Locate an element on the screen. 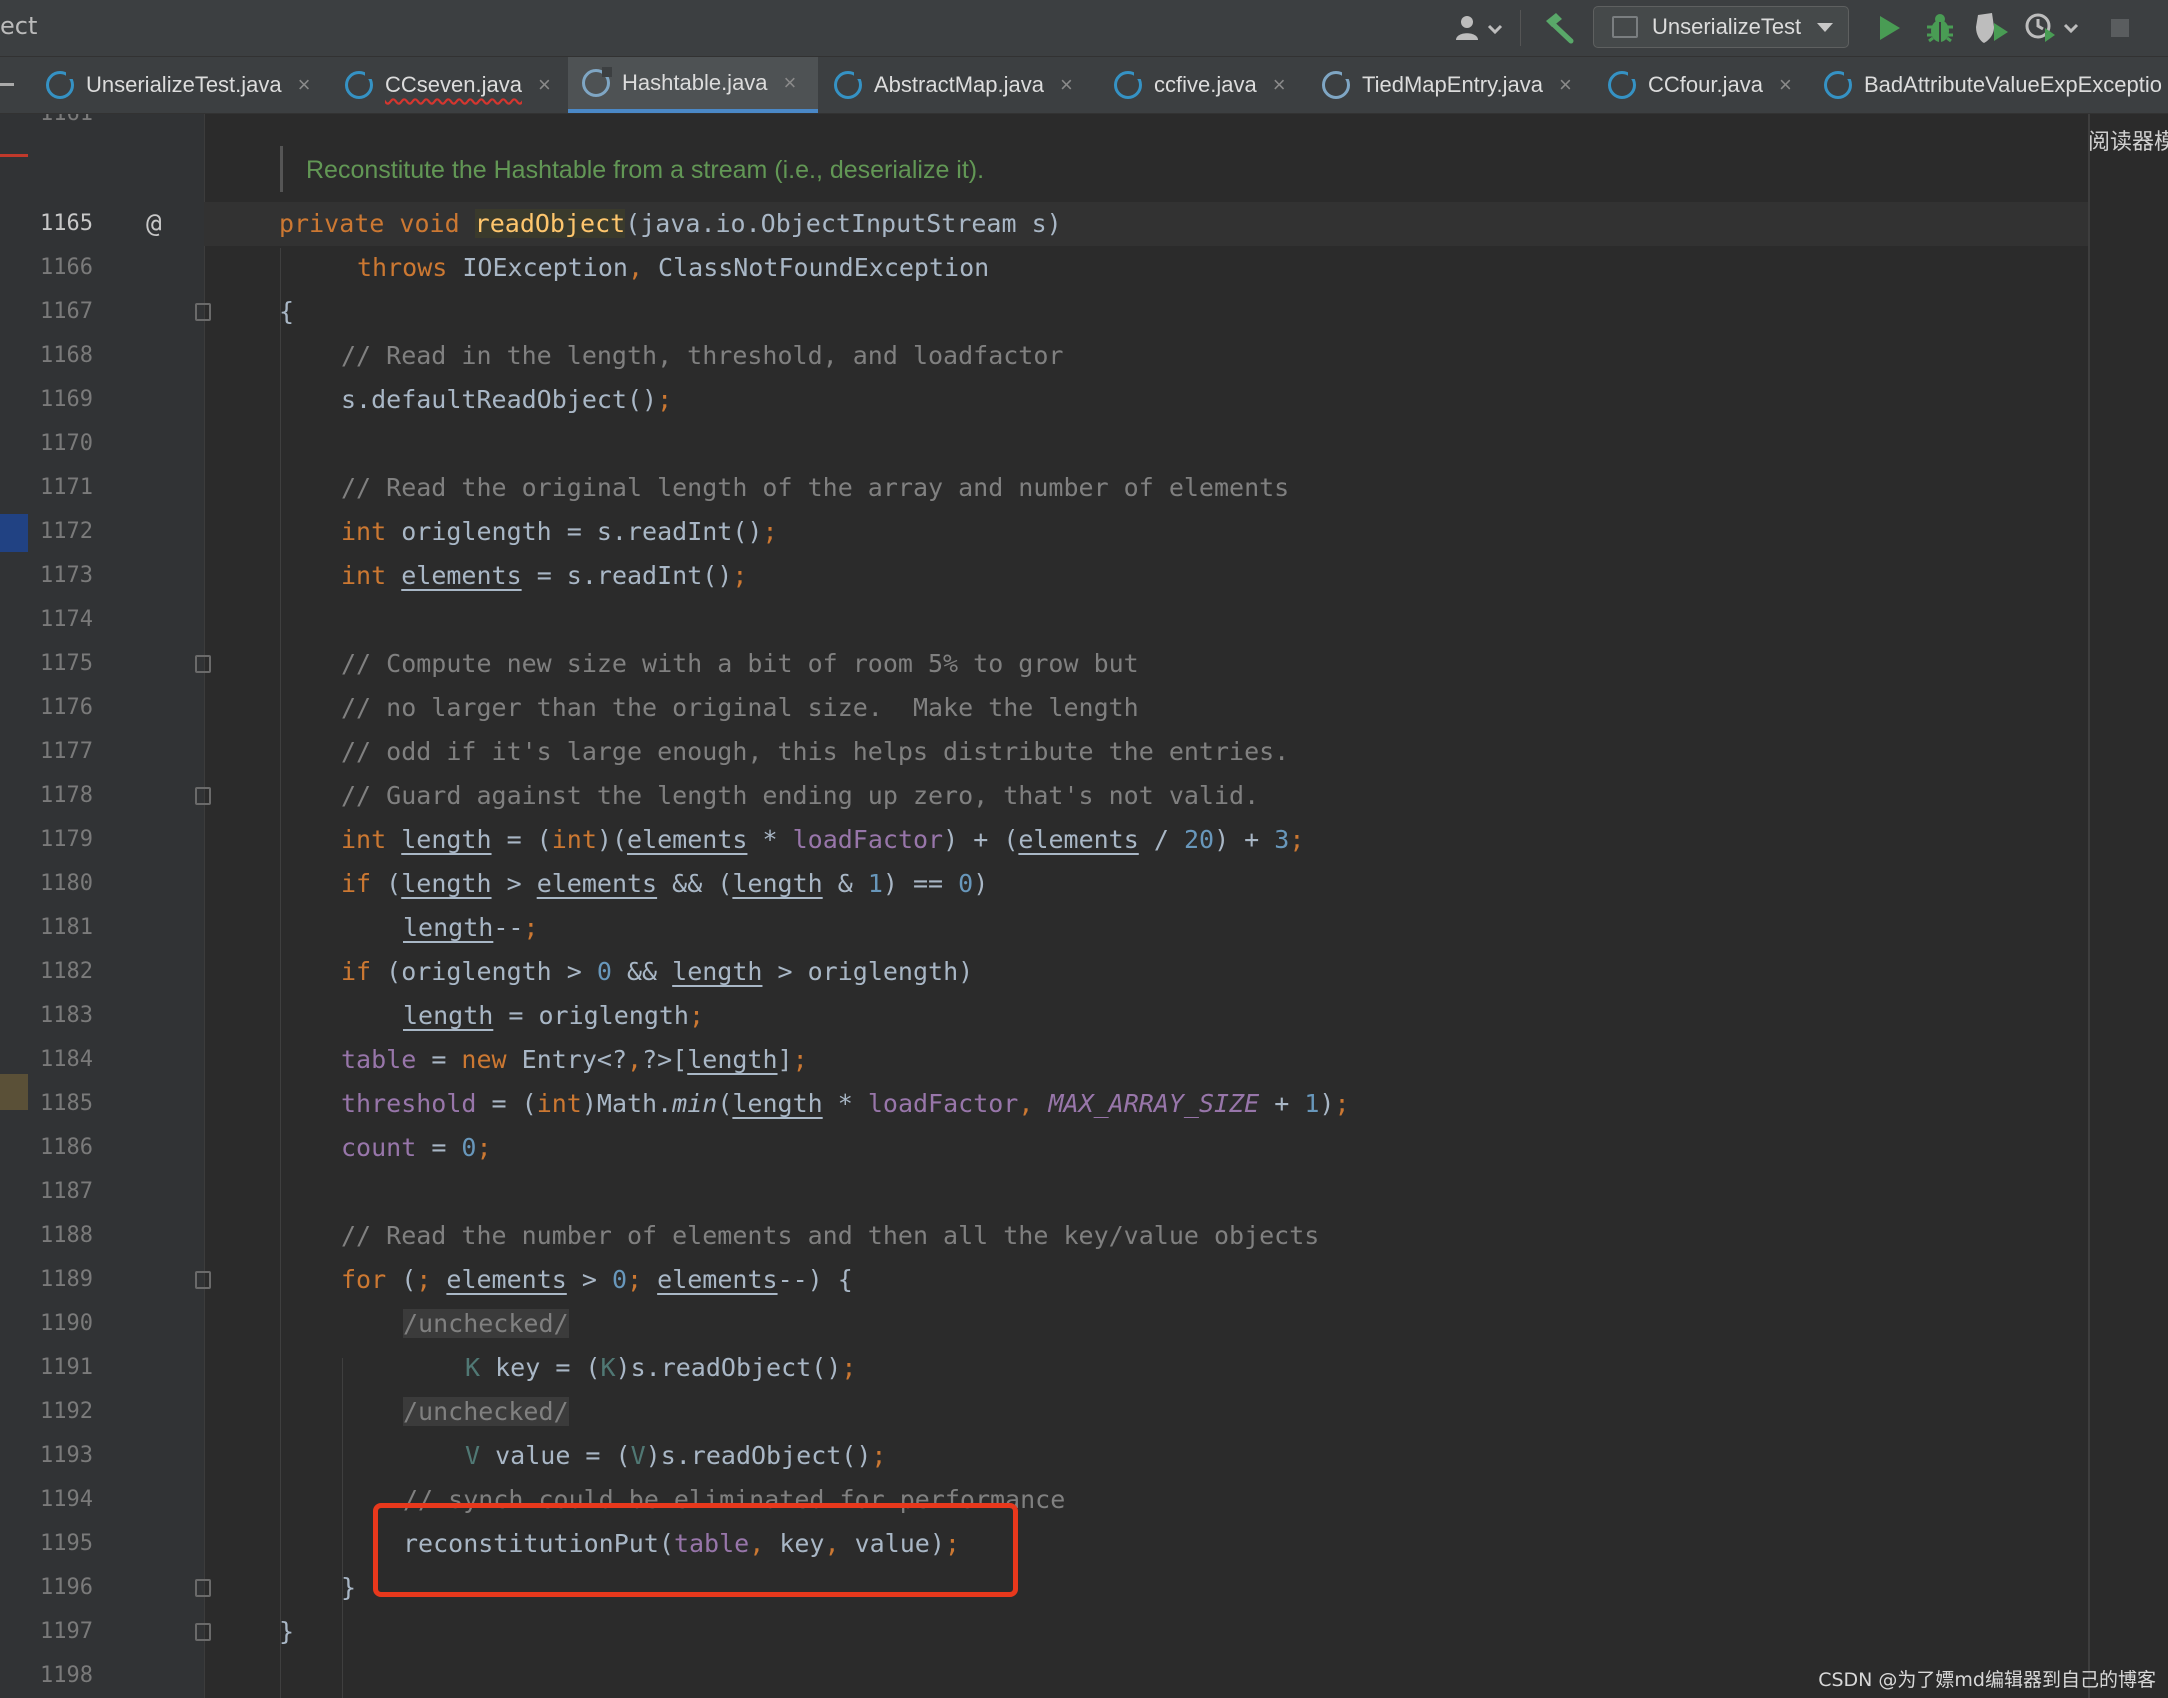 This screenshot has width=2168, height=1698. stop-icon is located at coordinates (2120, 28).